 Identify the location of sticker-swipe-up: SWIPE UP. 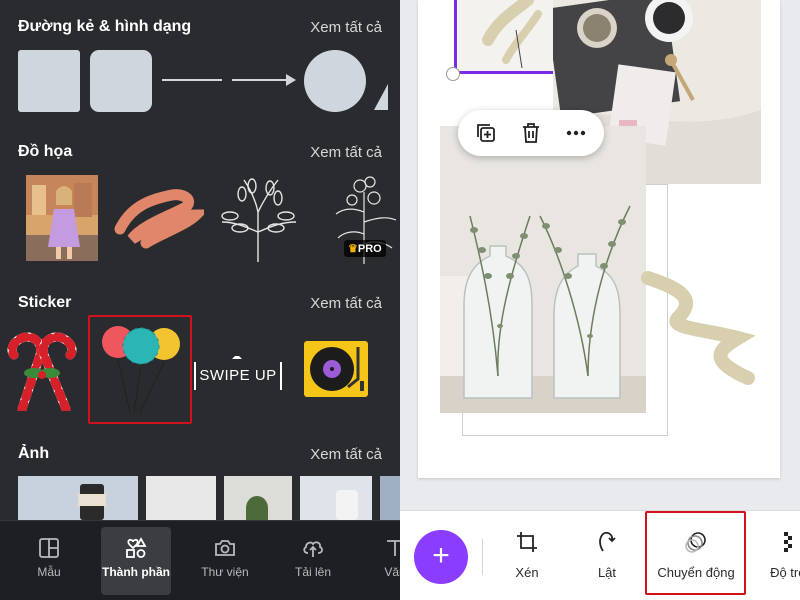
(238, 376).